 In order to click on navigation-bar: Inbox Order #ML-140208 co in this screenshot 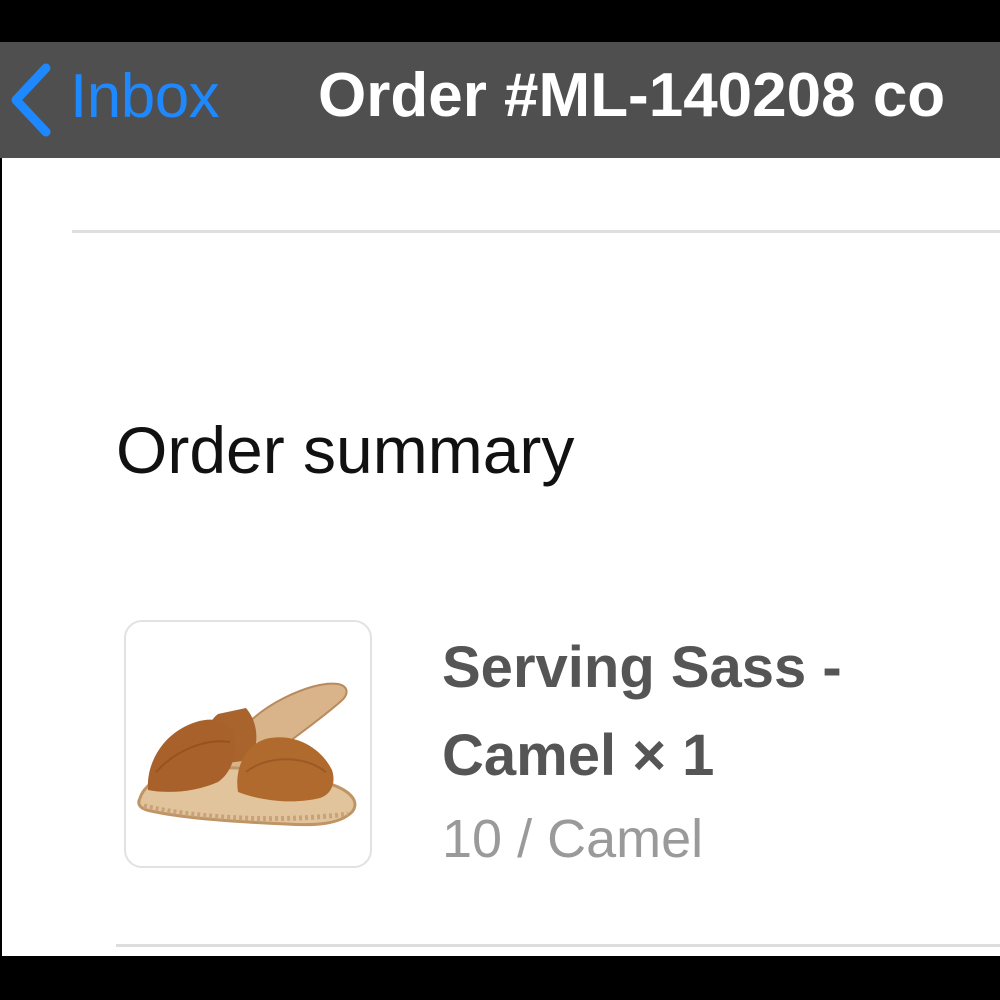, I will do `click(500, 100)`.